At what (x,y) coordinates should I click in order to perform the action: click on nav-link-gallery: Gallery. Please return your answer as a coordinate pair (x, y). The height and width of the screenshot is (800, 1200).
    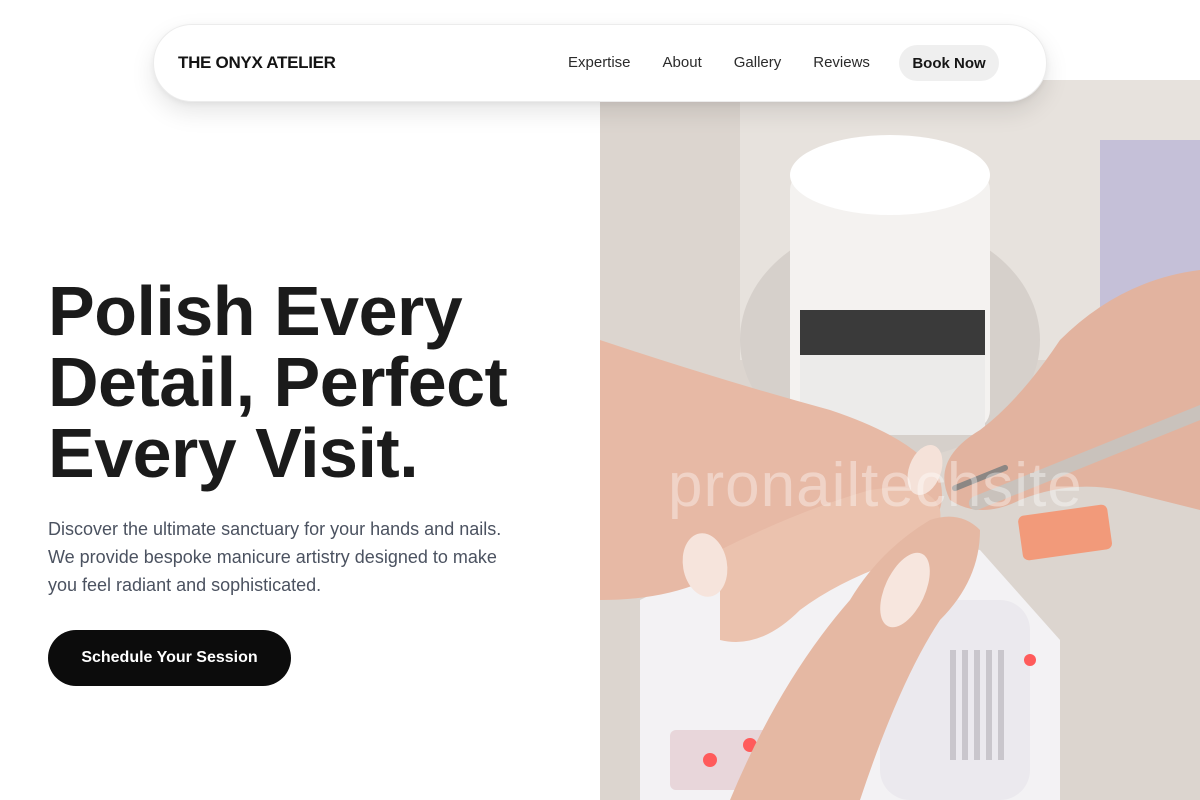
    Looking at the image, I should click on (758, 62).